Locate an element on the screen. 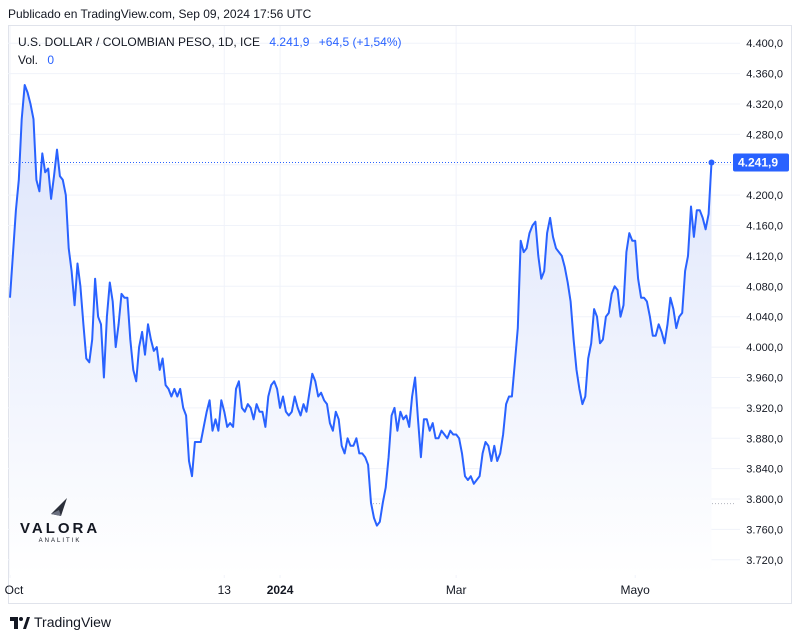  last-price-marker is located at coordinates (711, 162).